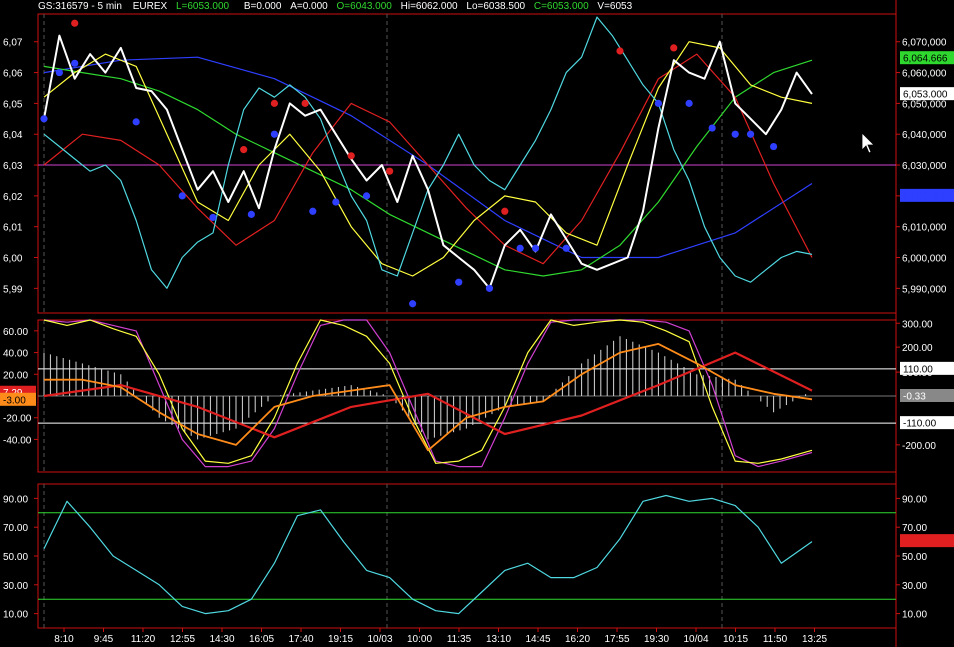  Describe the element at coordinates (914, 557) in the screenshot. I see `y-tick-label-right: 50.00` at that location.